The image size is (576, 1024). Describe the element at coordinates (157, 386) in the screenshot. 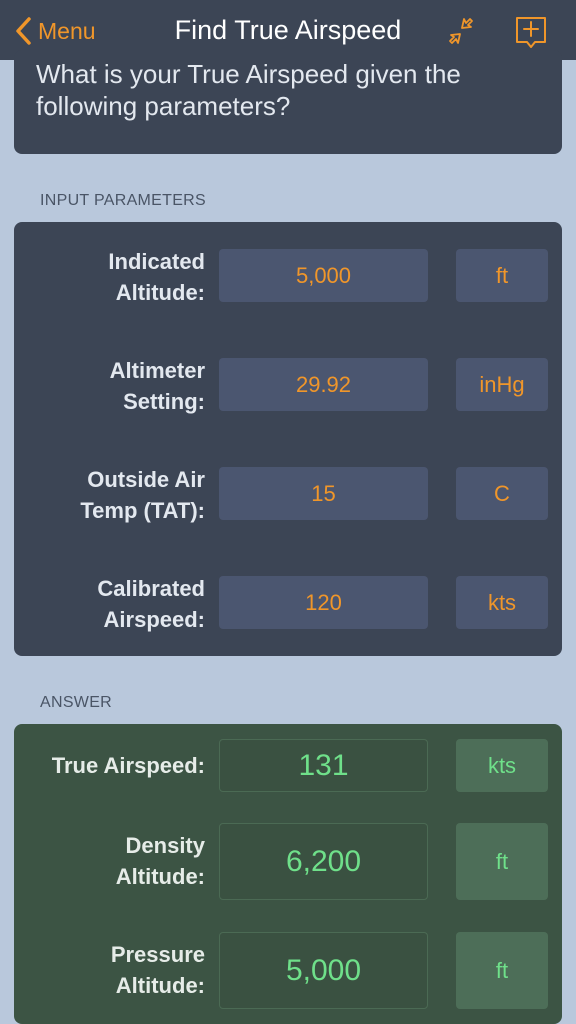

I see `row-label: Altimeter Setting:` at that location.